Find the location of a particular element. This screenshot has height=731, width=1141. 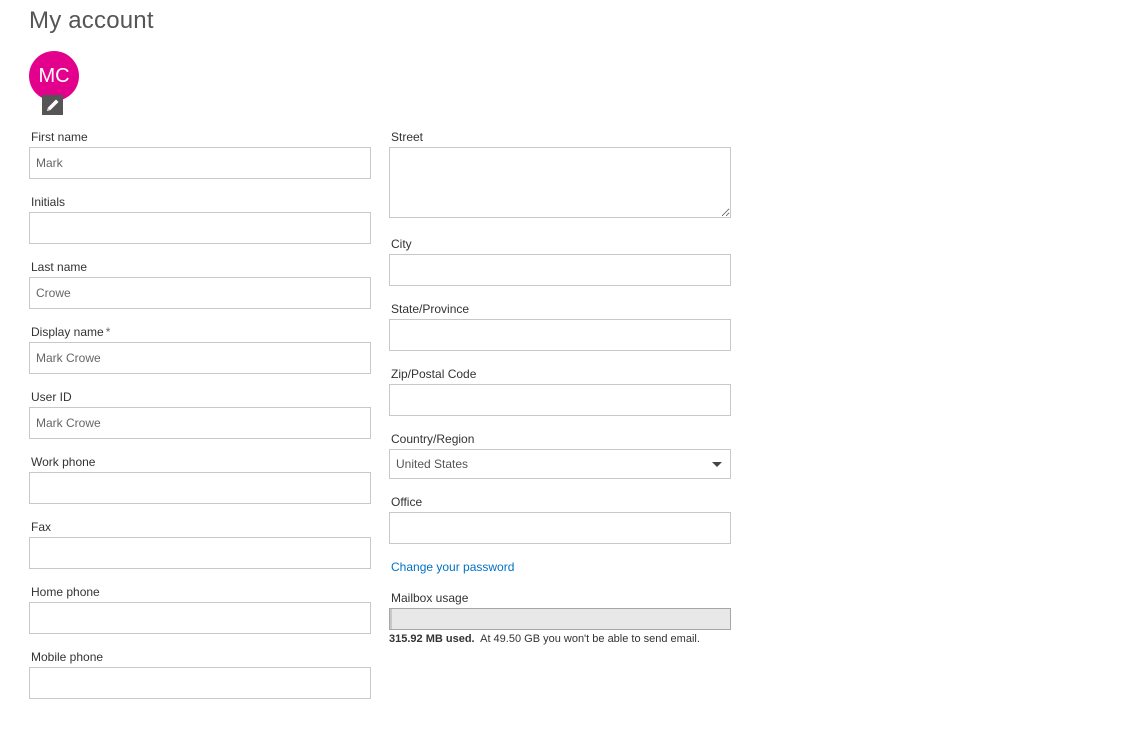

user-id-input is located at coordinates (200, 423).